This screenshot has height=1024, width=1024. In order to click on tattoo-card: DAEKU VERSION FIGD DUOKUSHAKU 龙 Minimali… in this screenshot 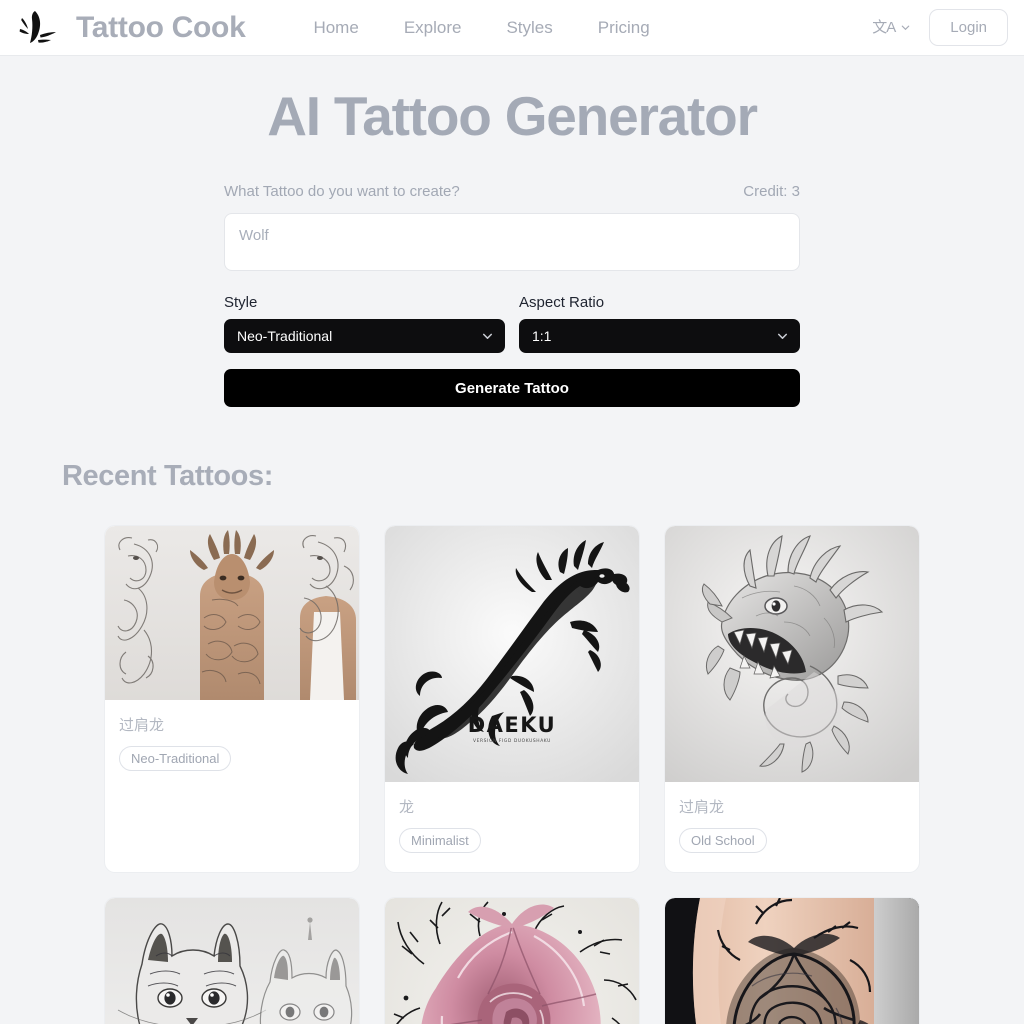, I will do `click(512, 699)`.